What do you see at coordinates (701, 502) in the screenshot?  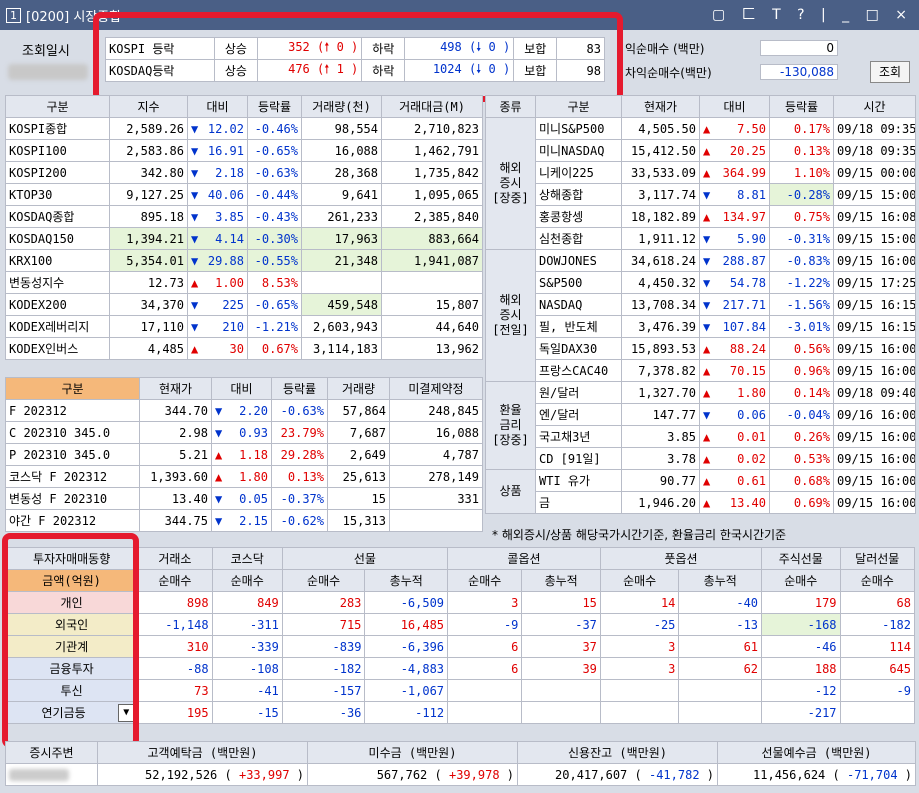 I see `table-row: 금 1,946.20 ▲ 13.40 0.69% 09/15 16:00` at bounding box center [701, 502].